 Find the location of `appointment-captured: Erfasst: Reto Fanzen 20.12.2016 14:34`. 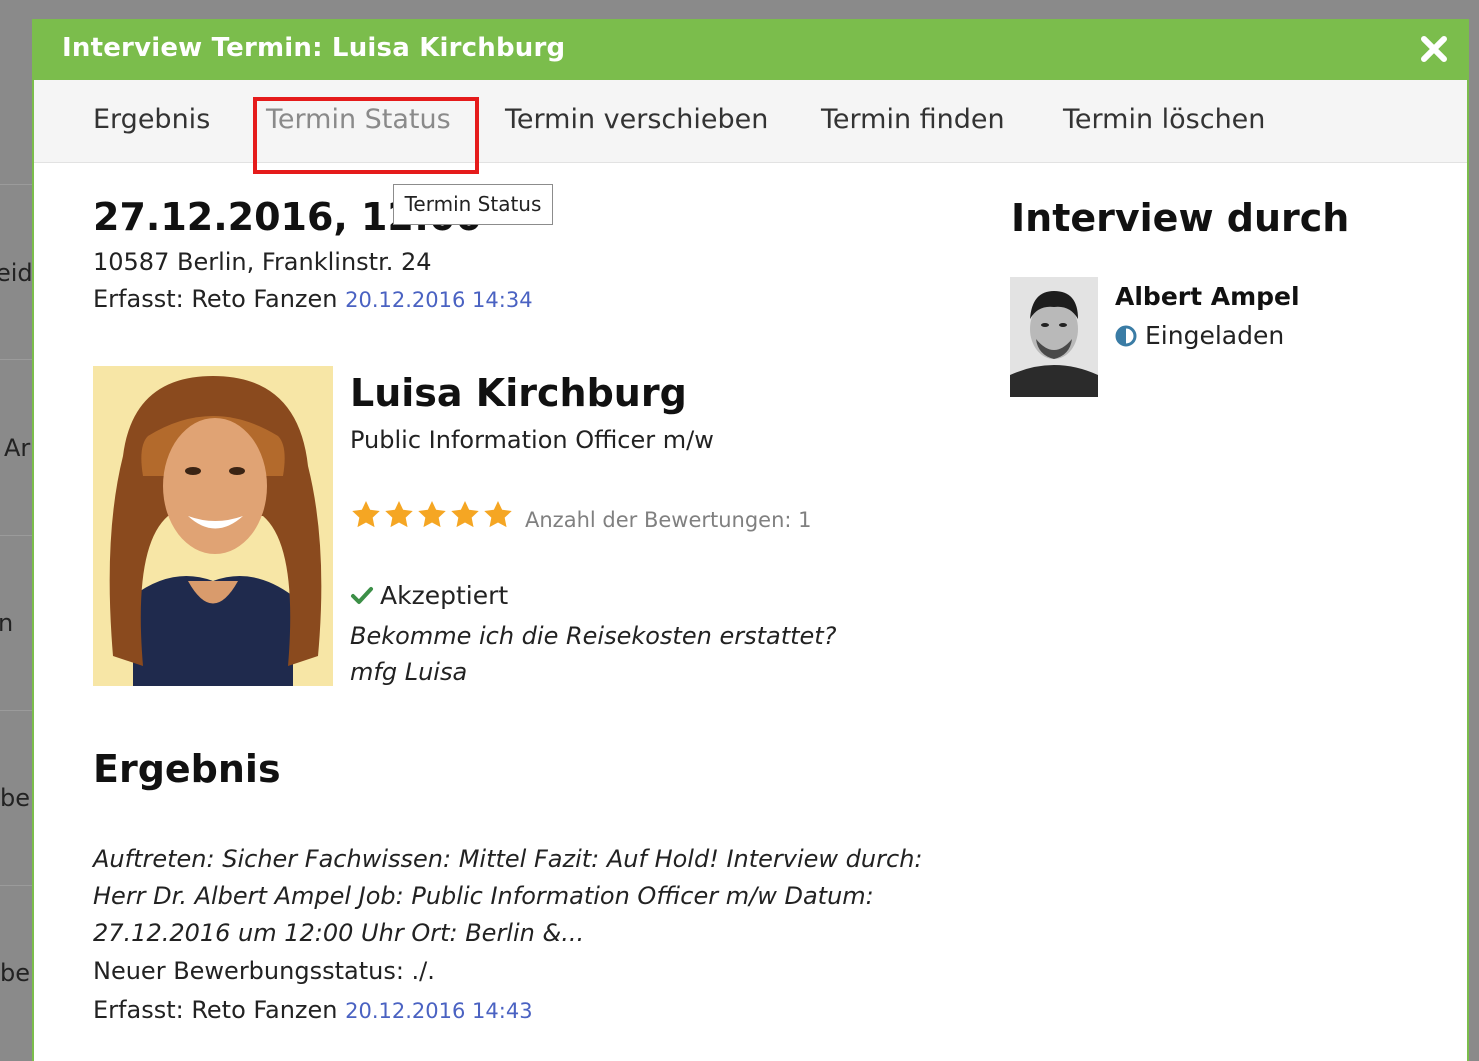

appointment-captured: Erfasst: Reto Fanzen 20.12.2016 14:34 is located at coordinates (313, 299).